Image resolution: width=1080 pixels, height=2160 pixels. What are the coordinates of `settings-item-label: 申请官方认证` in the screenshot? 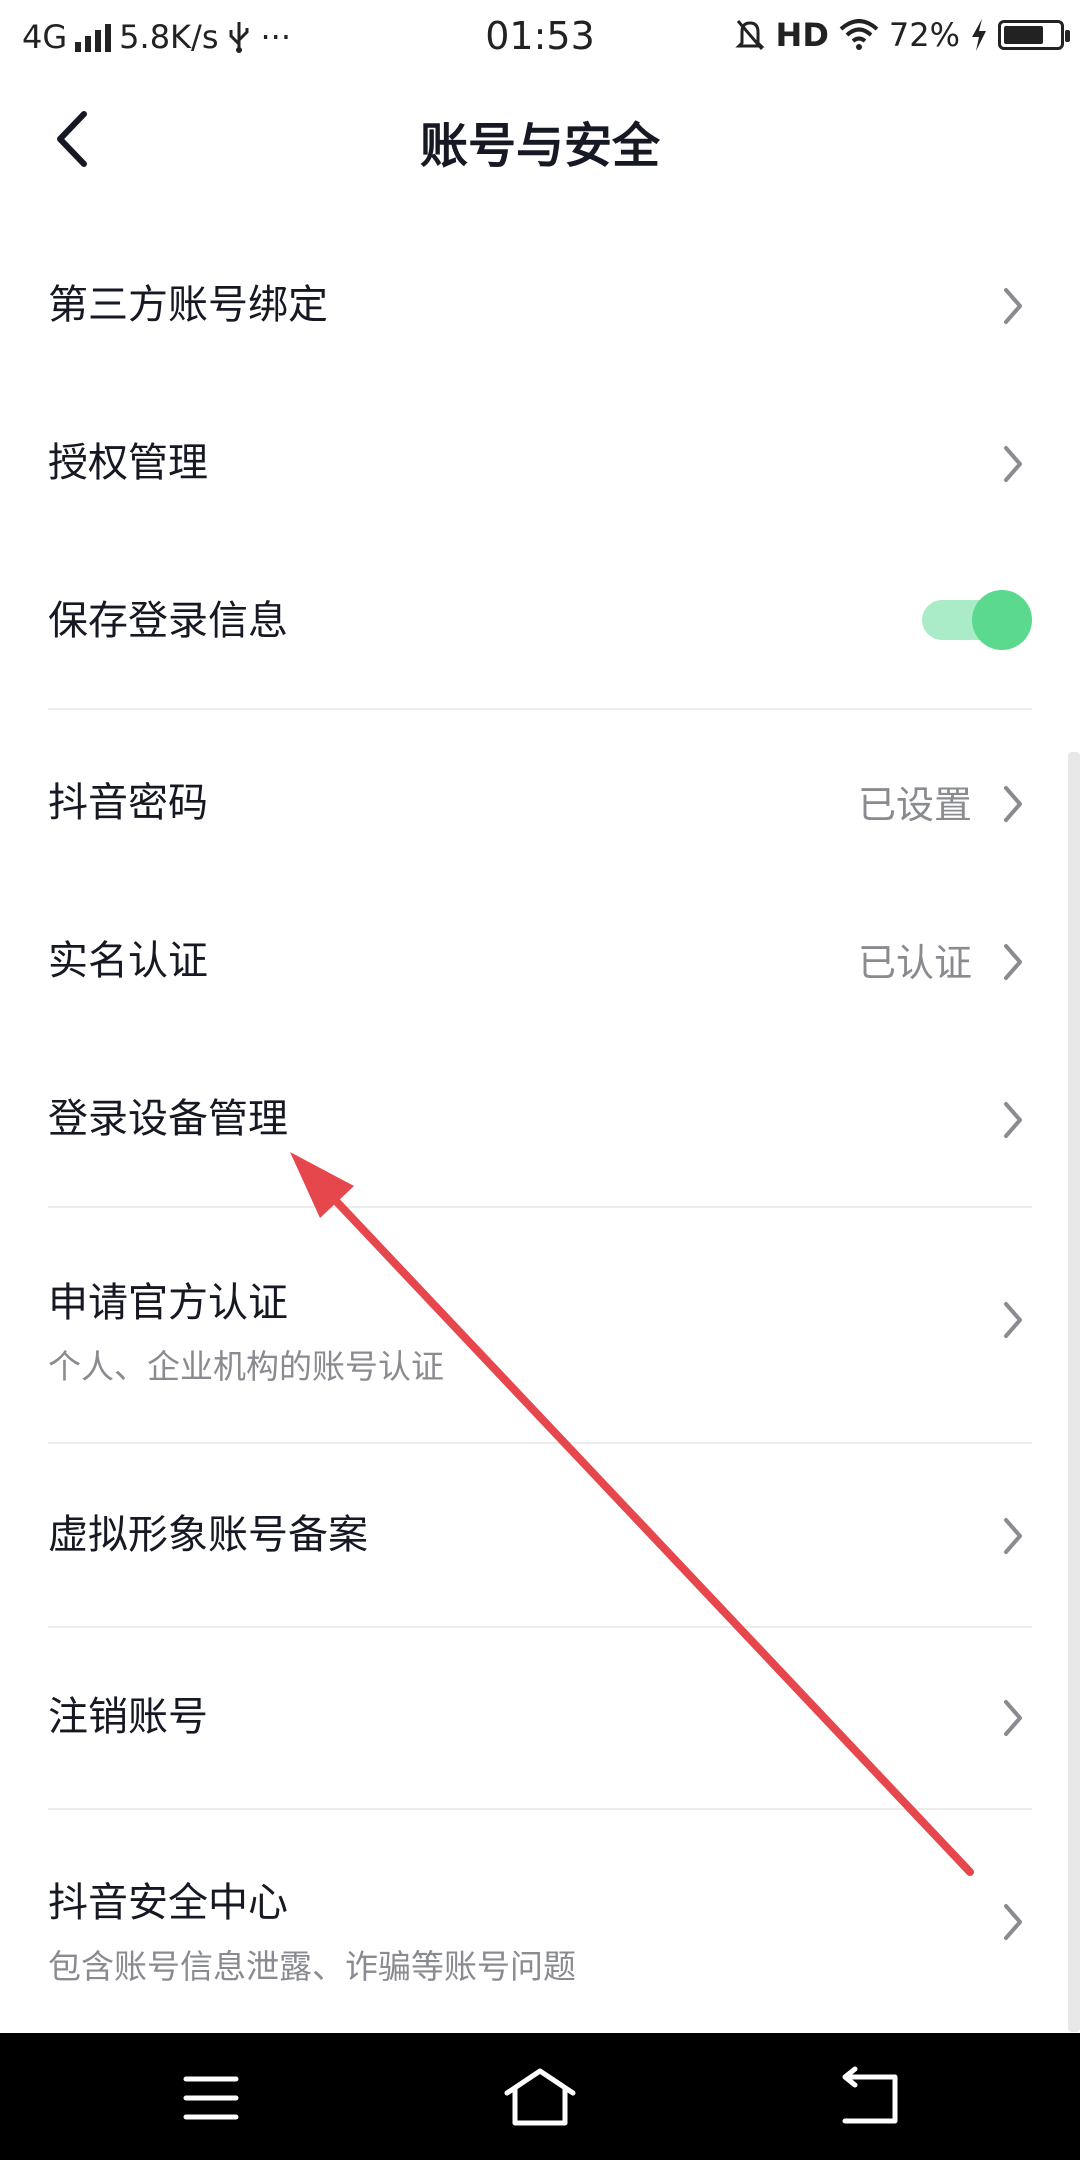 It's located at (168, 1303).